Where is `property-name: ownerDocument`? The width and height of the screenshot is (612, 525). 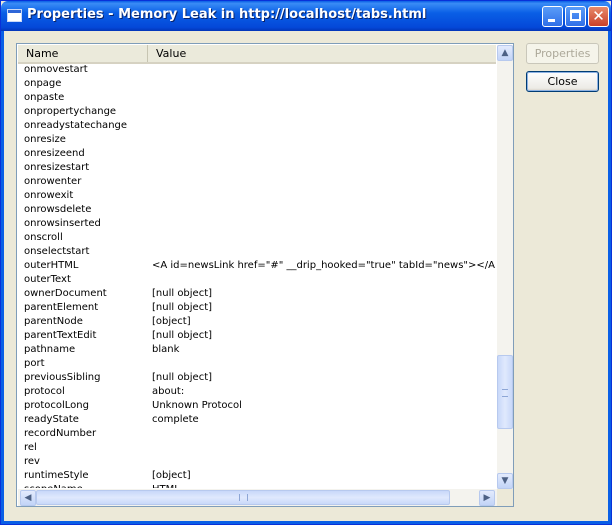
property-name: ownerDocument is located at coordinates (65, 293).